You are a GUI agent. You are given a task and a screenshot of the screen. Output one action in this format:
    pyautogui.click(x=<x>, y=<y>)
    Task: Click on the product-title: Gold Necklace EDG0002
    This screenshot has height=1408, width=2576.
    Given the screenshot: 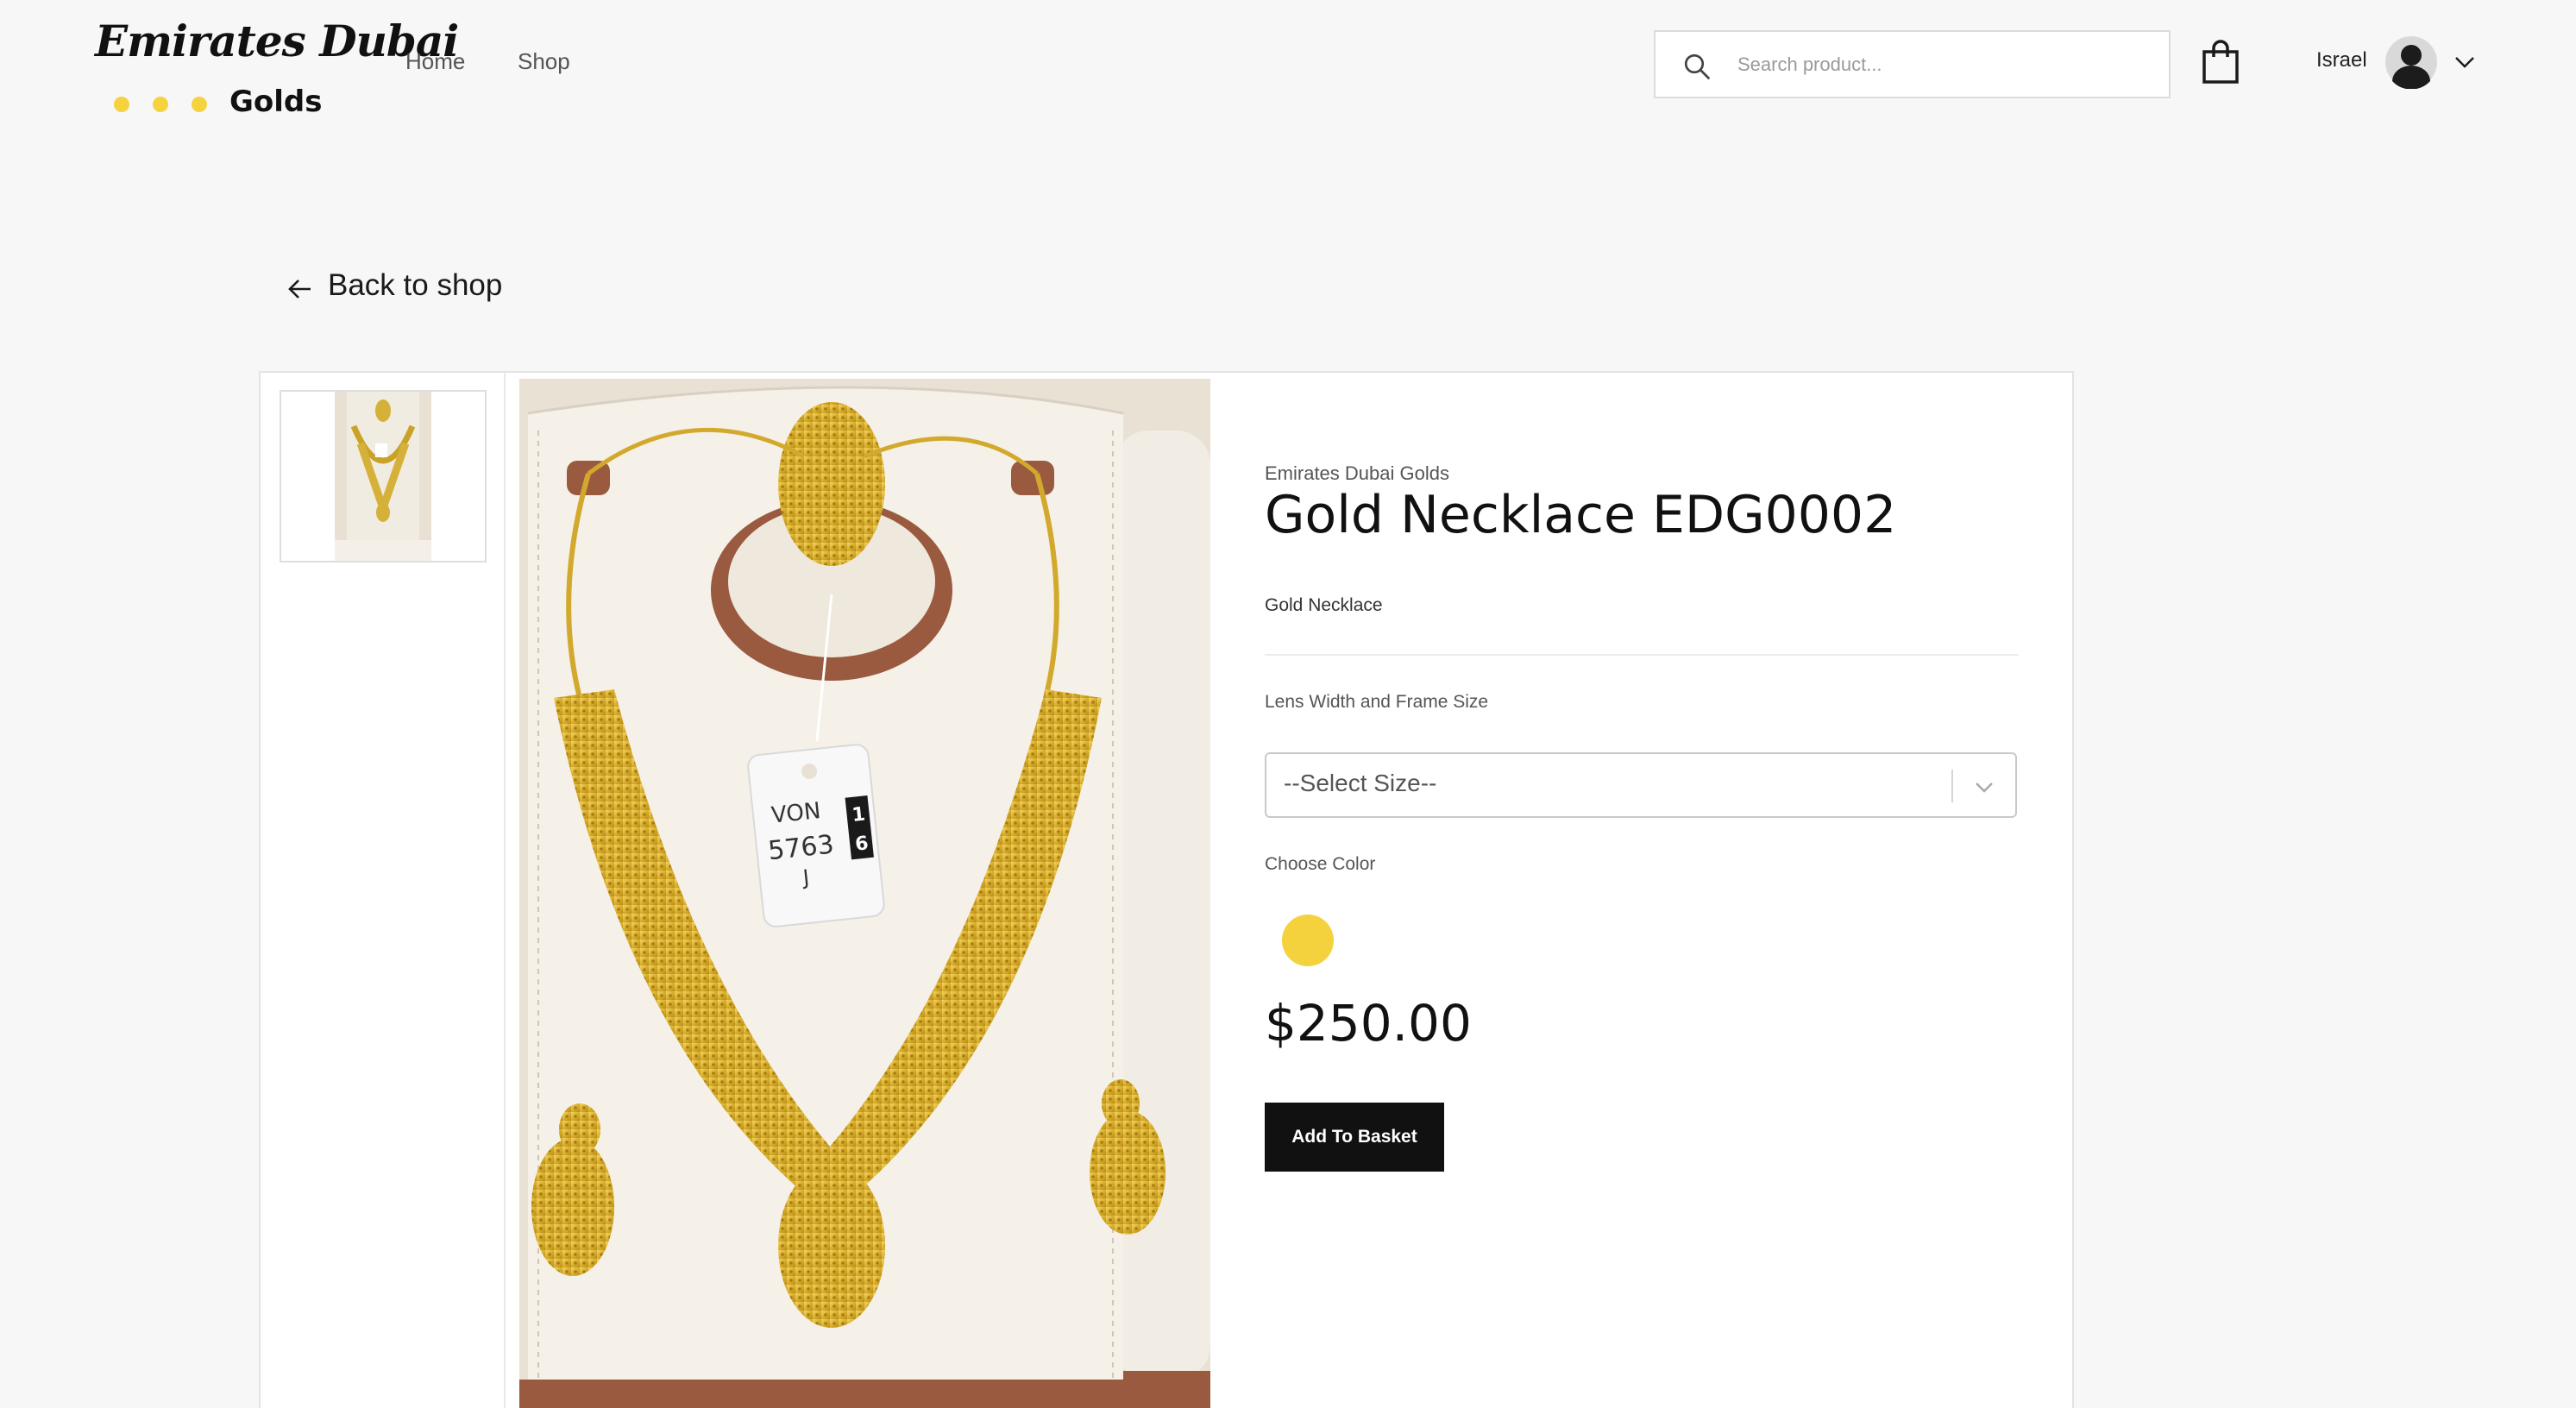 What is the action you would take?
    pyautogui.click(x=1581, y=515)
    